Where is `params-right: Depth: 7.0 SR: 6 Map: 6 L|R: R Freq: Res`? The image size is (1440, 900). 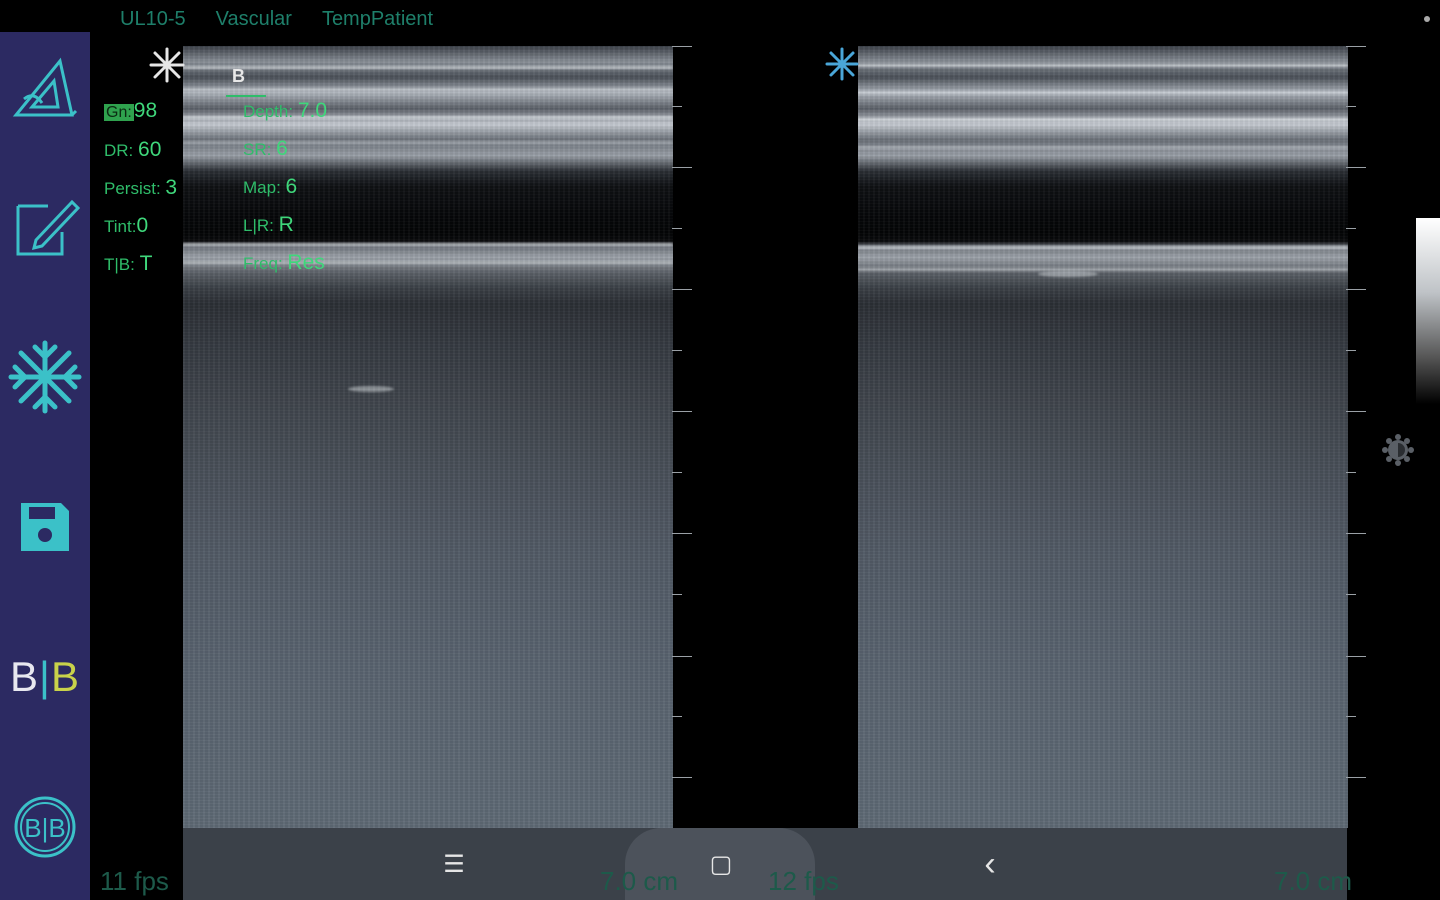 params-right: Depth: 7.0 SR: 6 Map: 6 L|R: R Freq: Res is located at coordinates (285, 187).